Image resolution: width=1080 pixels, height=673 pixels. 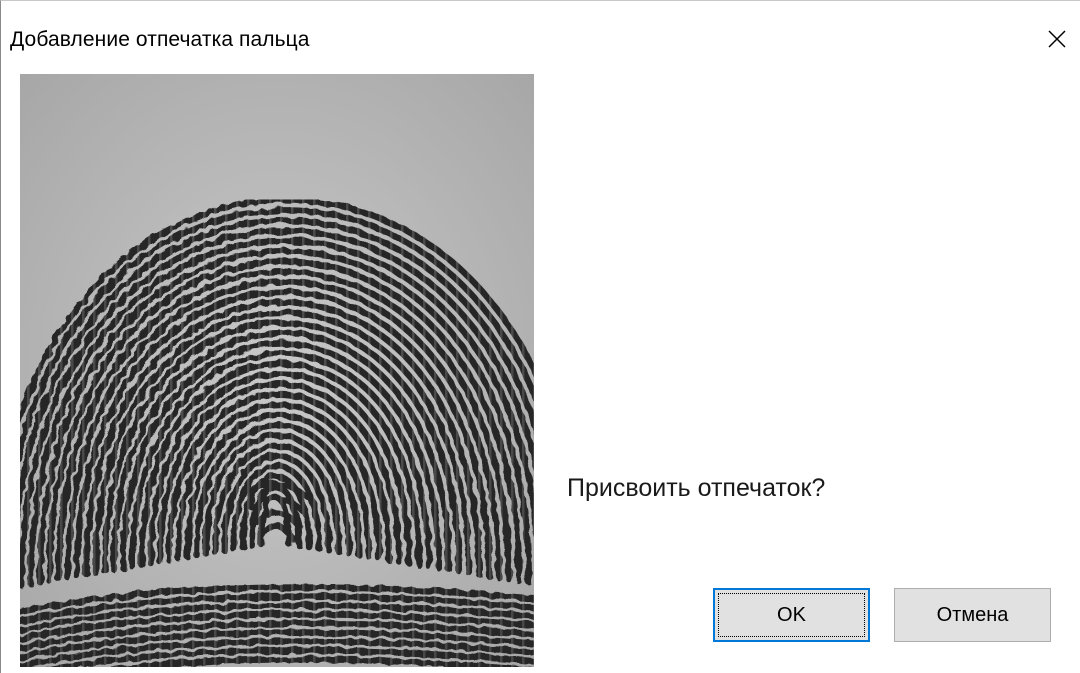 I want to click on assign-fingerprint-prompt: Присвоить отпечаток?, so click(x=696, y=488).